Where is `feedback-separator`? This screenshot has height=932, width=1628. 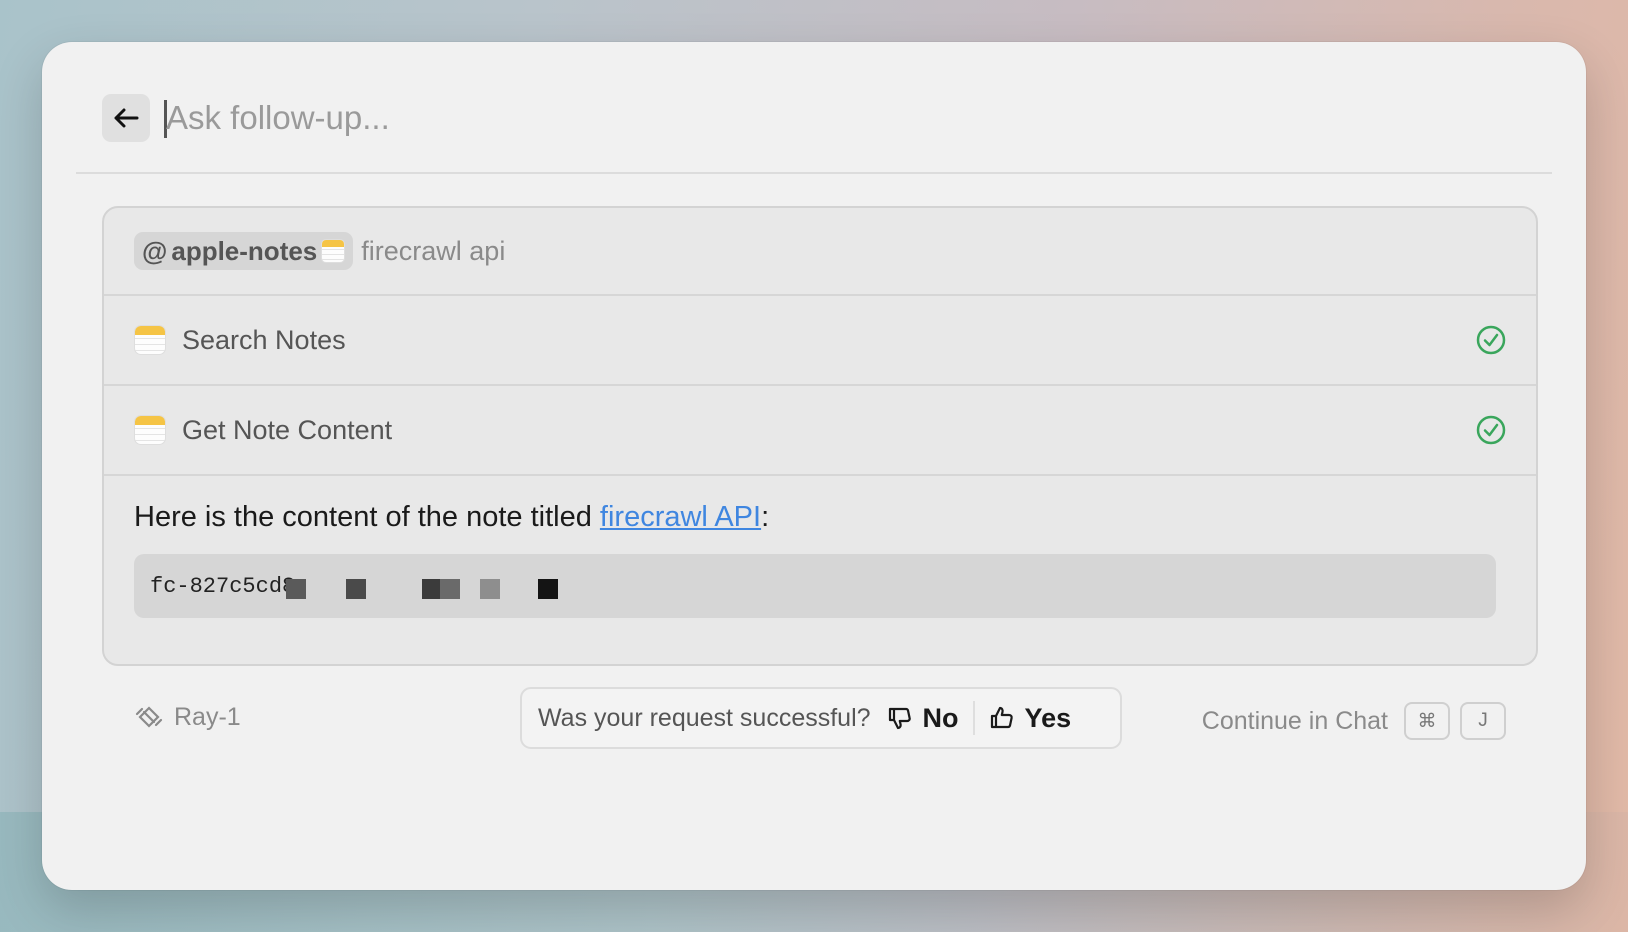 feedback-separator is located at coordinates (973, 718).